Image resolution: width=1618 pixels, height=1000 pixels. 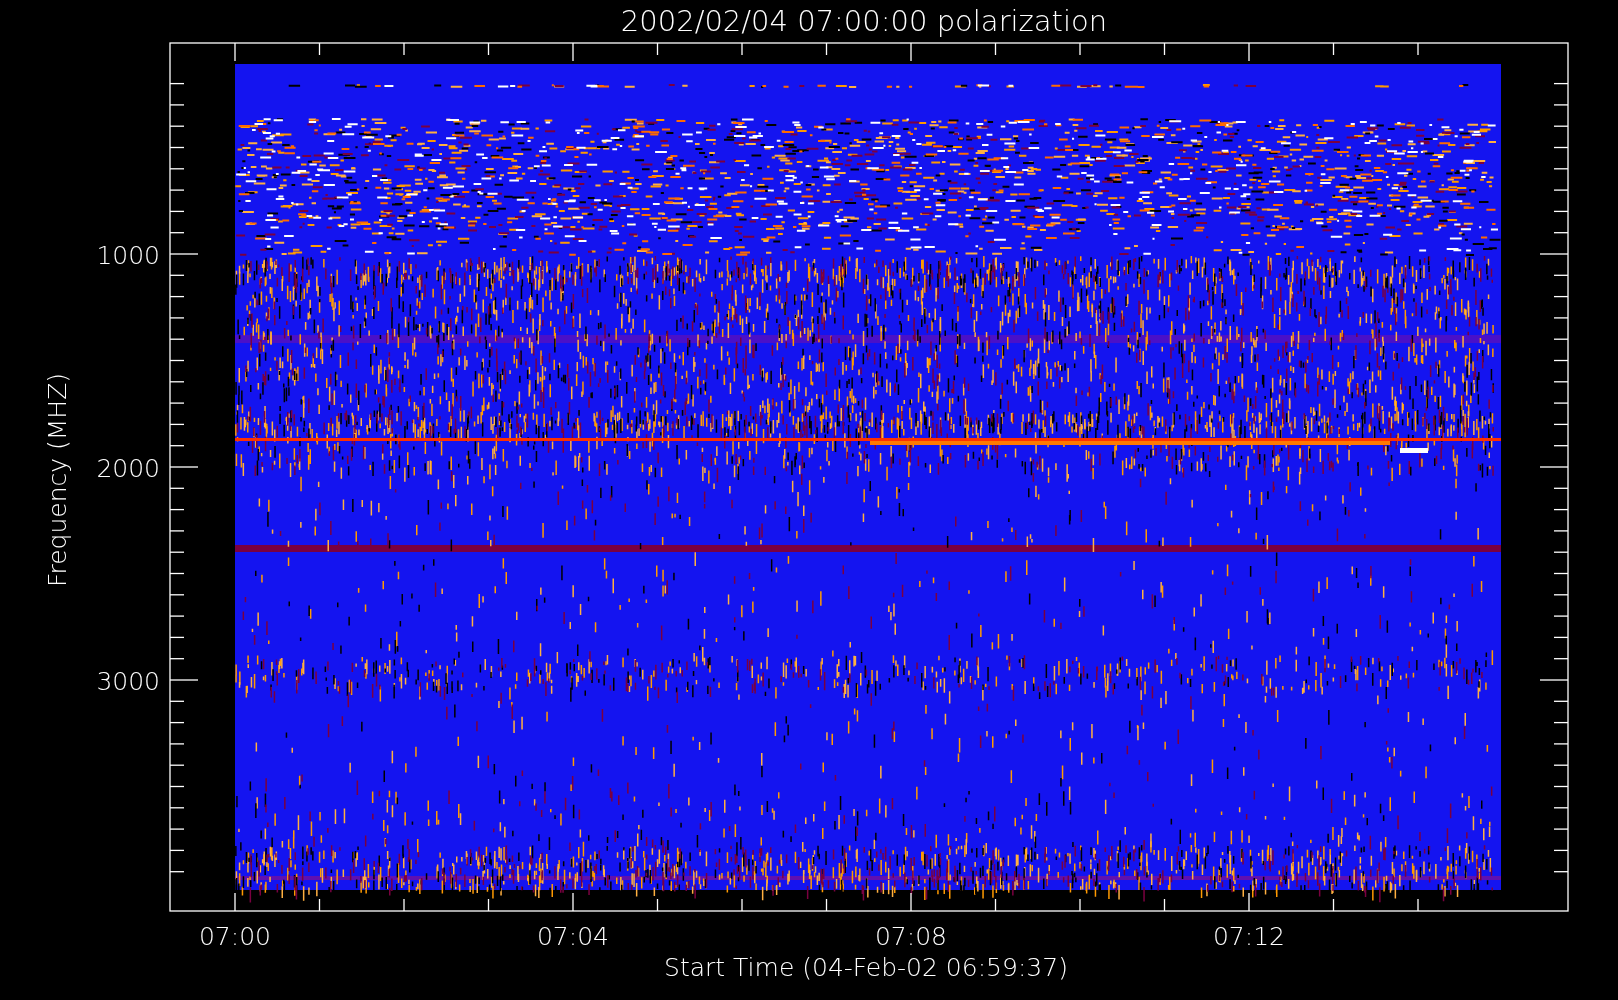 I want to click on x-tick-label: 07:04, so click(x=573, y=936).